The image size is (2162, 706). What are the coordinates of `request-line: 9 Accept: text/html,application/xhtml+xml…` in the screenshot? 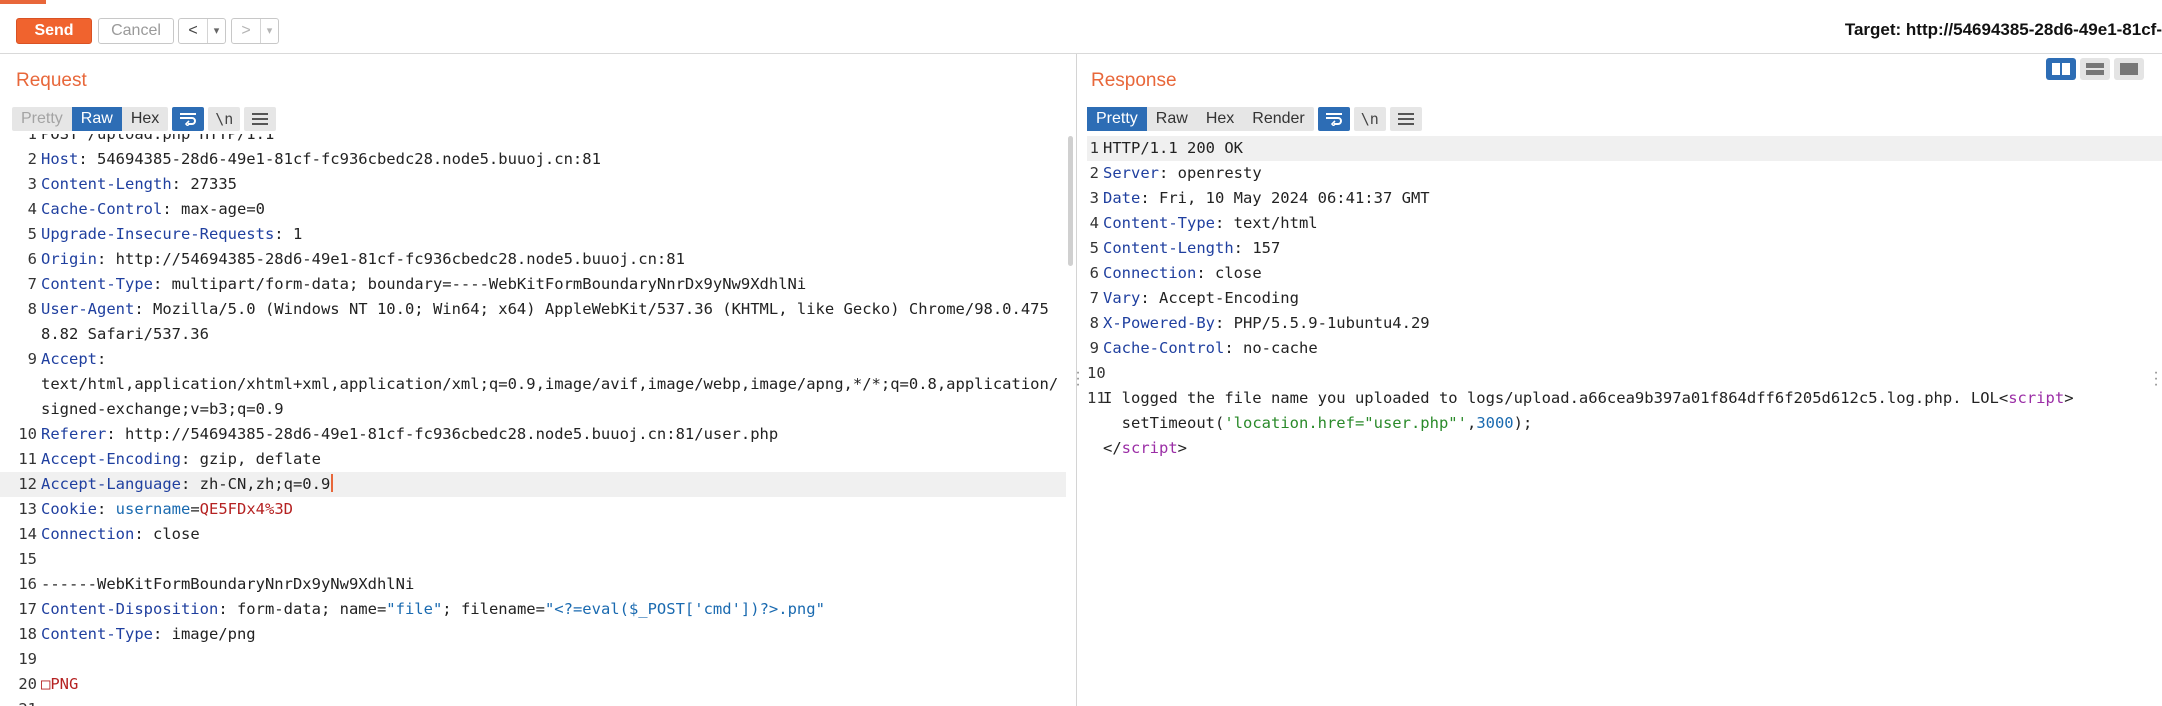 It's located at (533, 384).